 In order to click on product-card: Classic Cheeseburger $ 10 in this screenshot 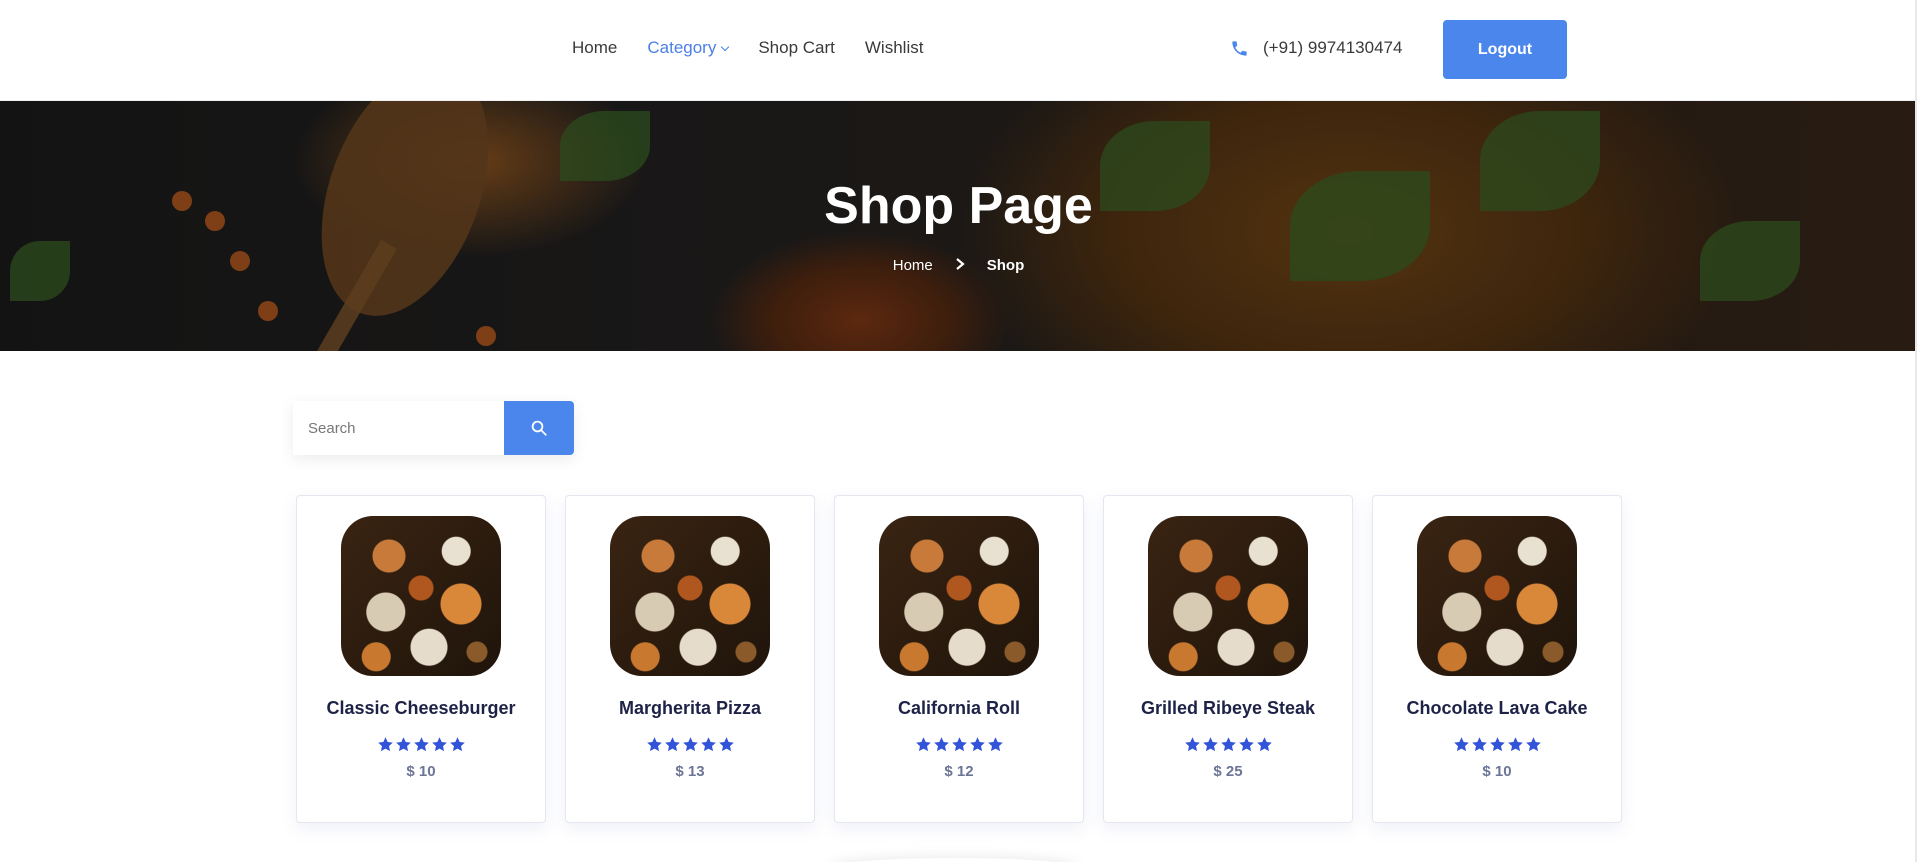, I will do `click(421, 659)`.